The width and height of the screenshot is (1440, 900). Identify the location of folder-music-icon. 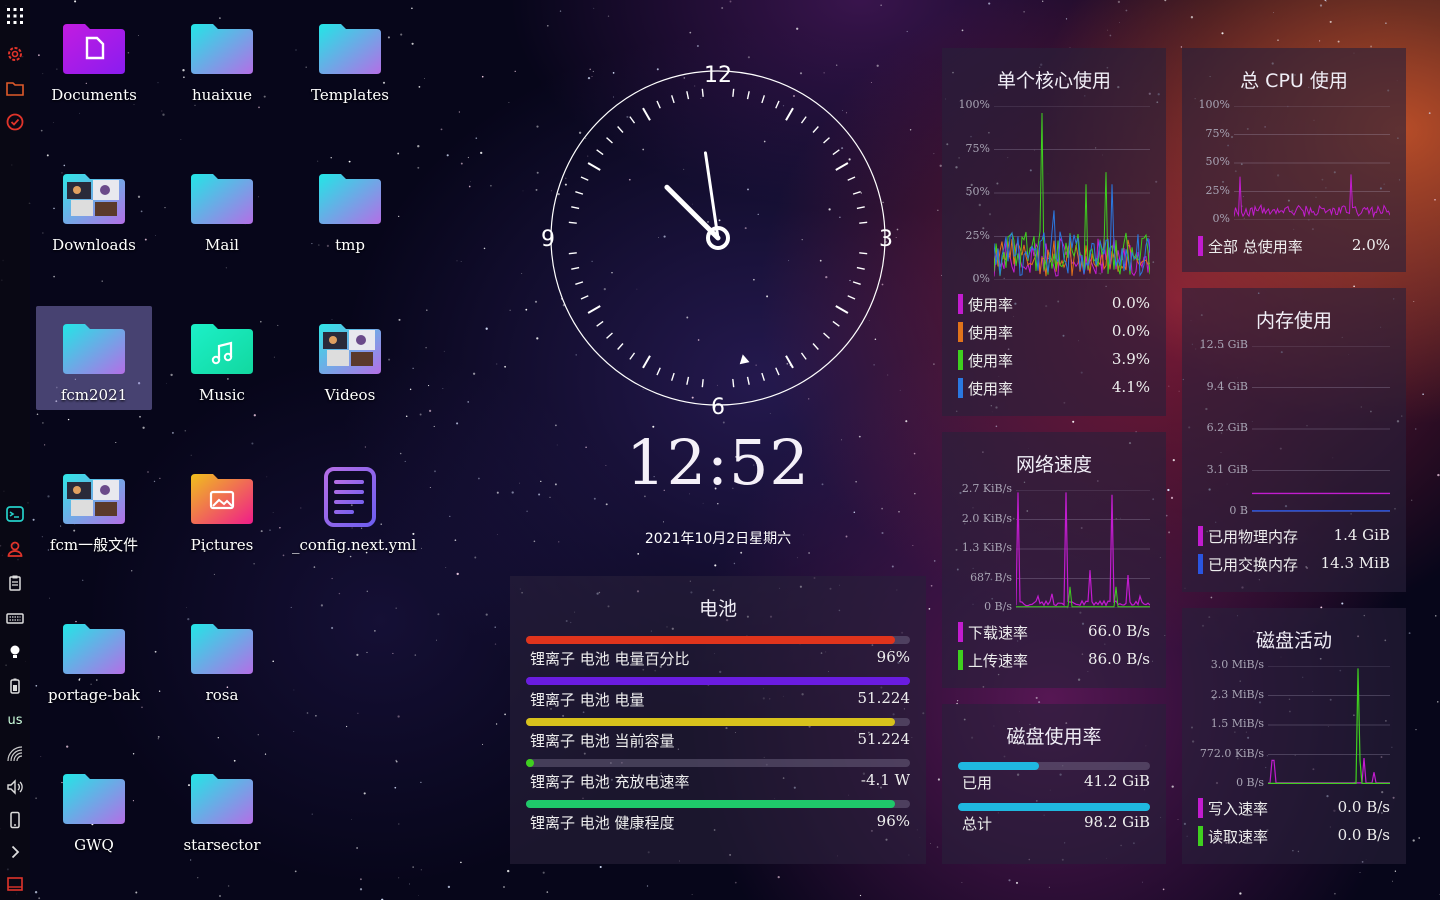
(222, 349).